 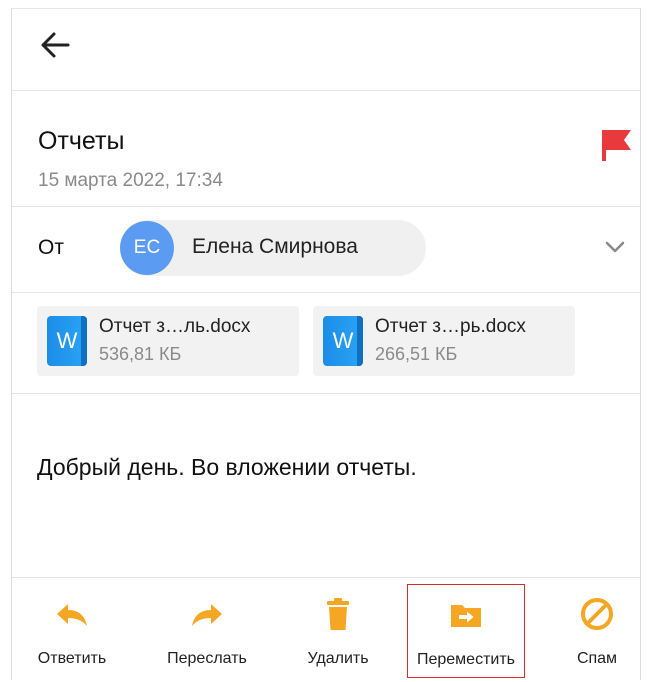 I want to click on move-folder-icon, so click(x=466, y=616).